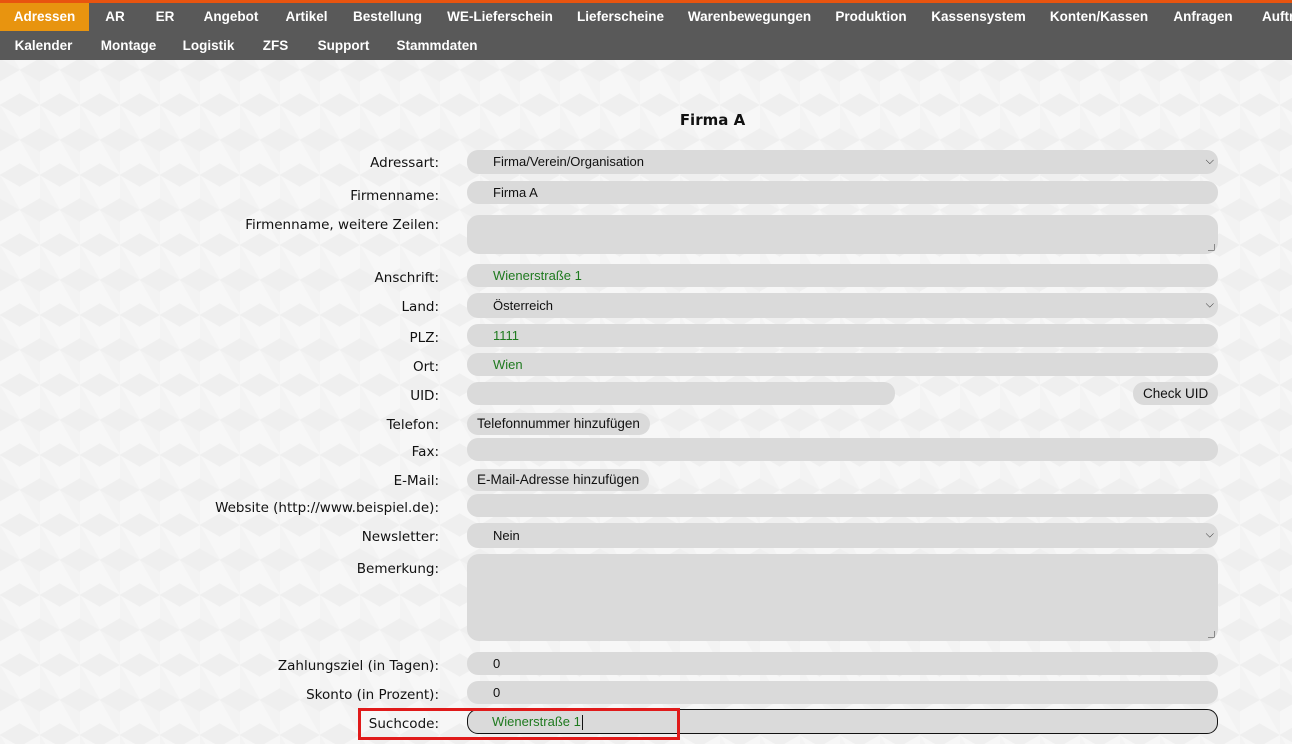  What do you see at coordinates (425, 367) in the screenshot?
I see `ort-label: Ort:` at bounding box center [425, 367].